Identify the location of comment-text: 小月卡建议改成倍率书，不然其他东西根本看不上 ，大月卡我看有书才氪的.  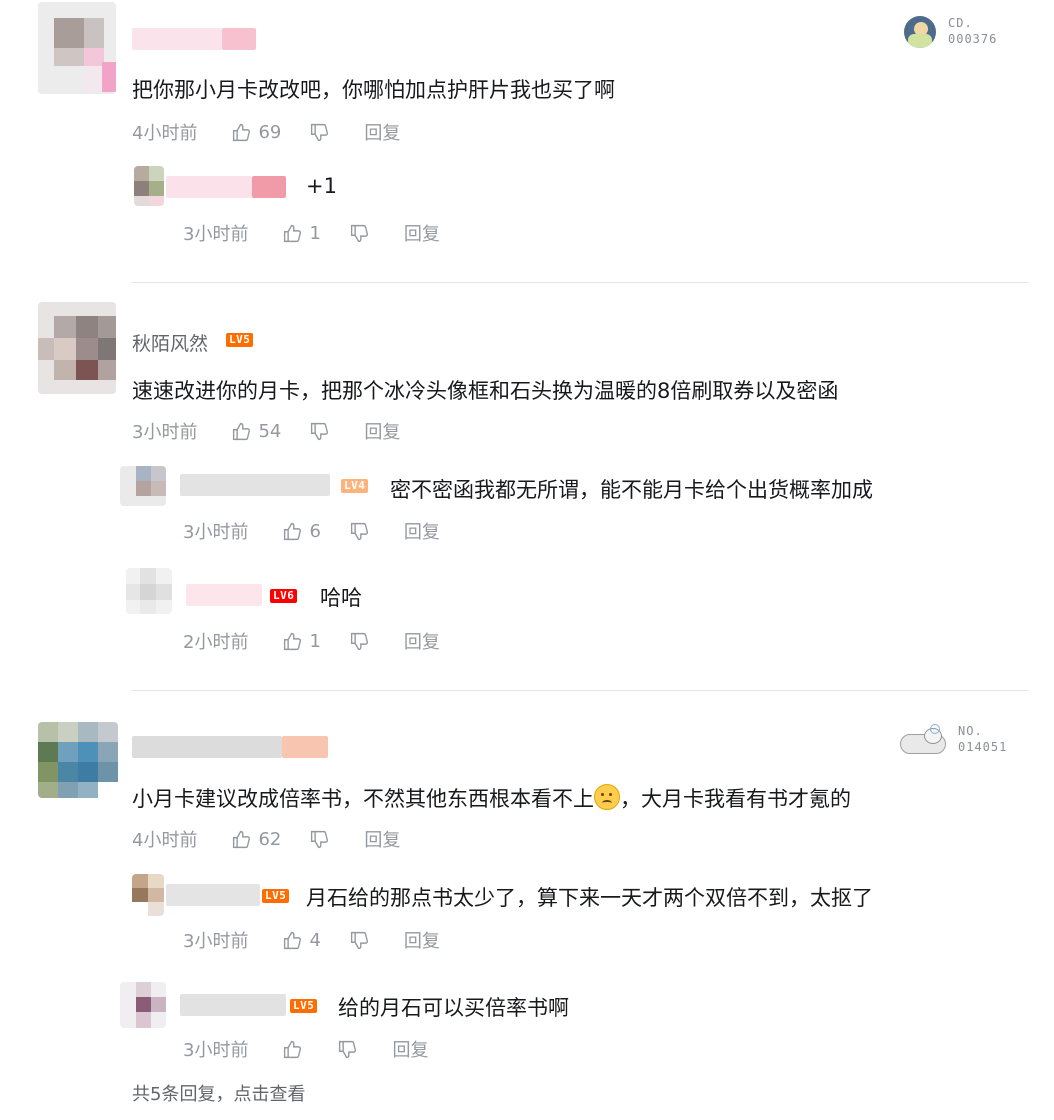
(491, 798).